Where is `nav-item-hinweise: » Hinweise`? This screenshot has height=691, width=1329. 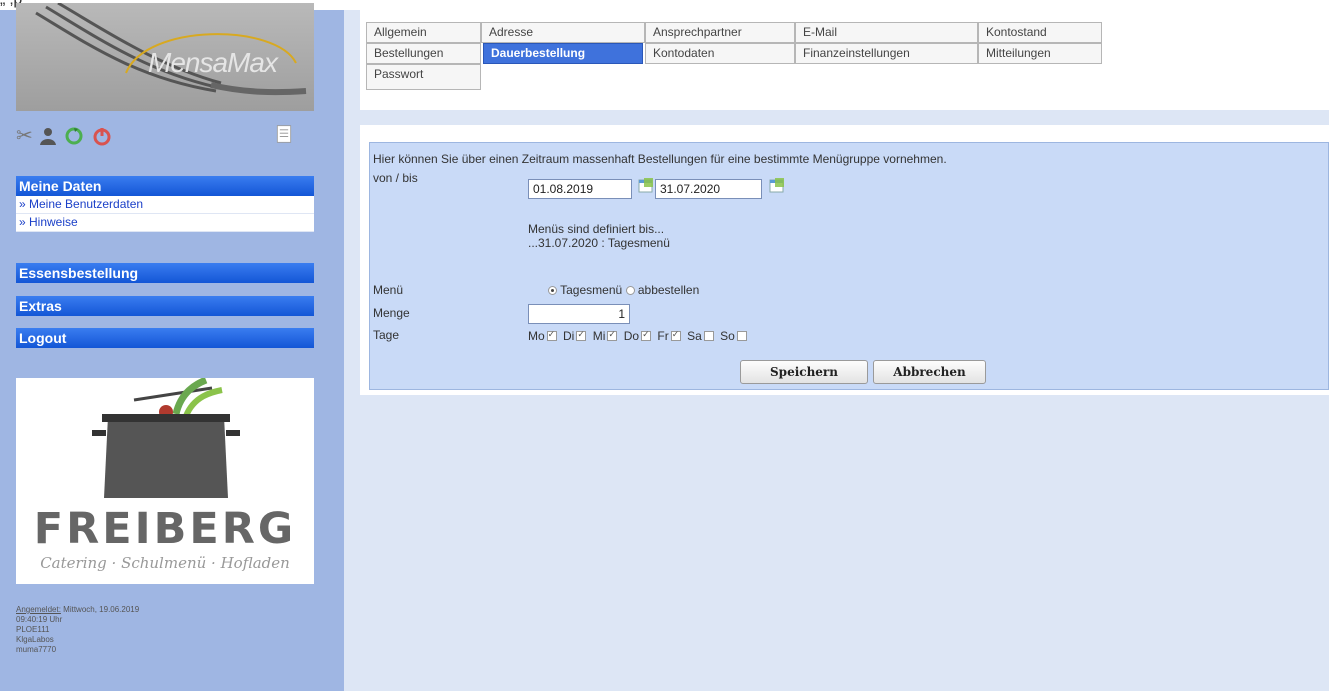
nav-item-hinweise: » Hinweise is located at coordinates (165, 223).